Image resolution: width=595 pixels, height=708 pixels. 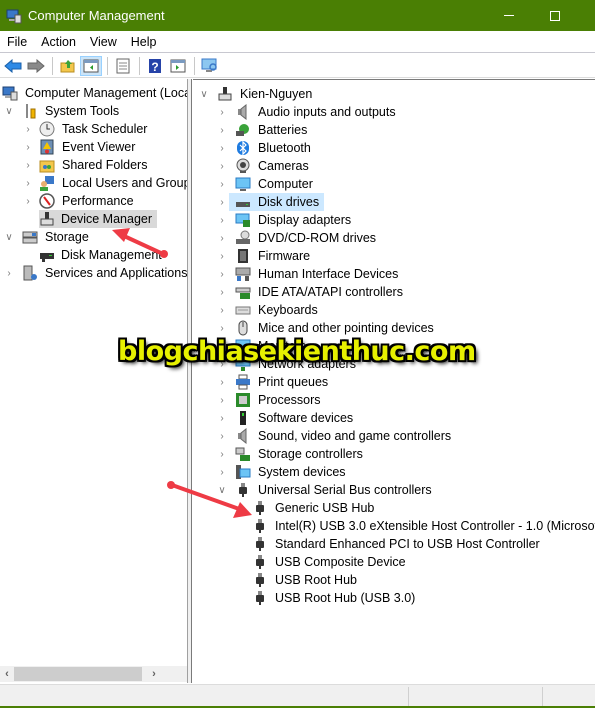 What do you see at coordinates (58, 42) in the screenshot?
I see `menu-action: Action` at bounding box center [58, 42].